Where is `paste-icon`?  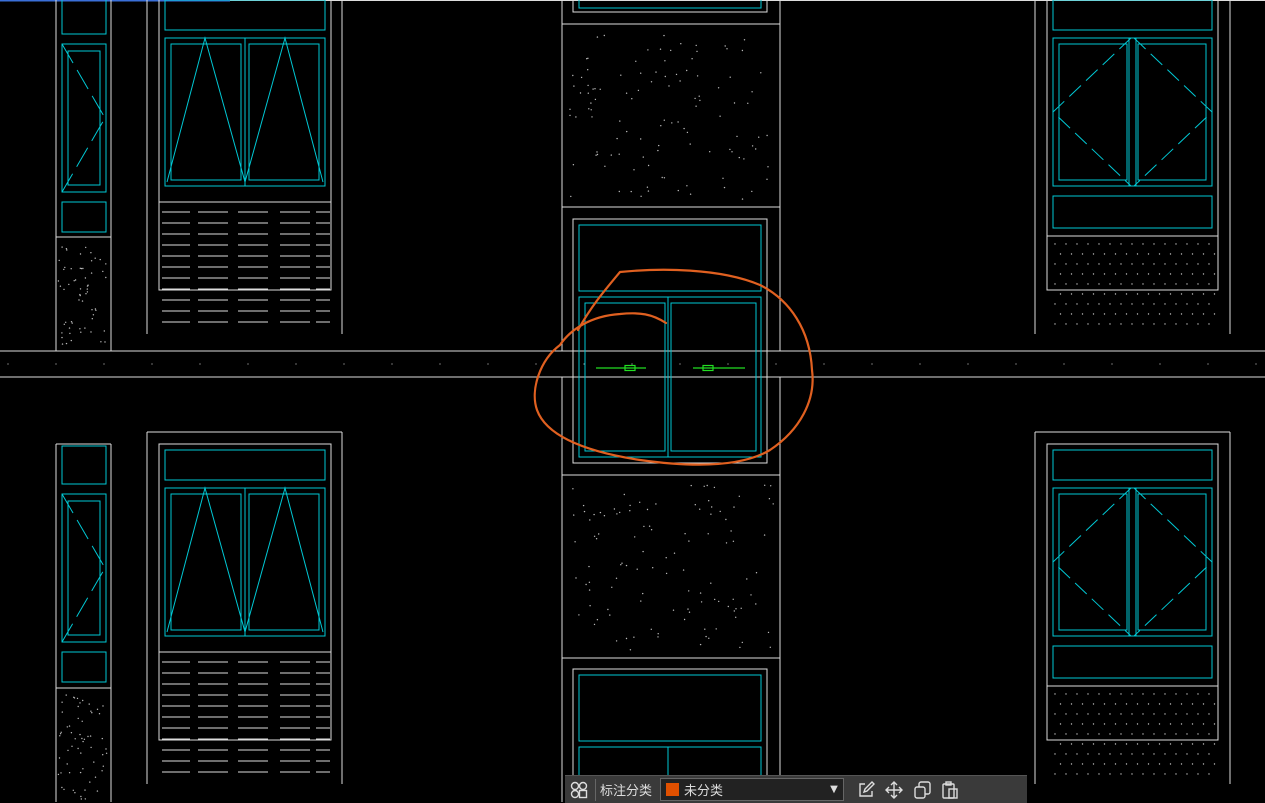
paste-icon is located at coordinates (950, 789).